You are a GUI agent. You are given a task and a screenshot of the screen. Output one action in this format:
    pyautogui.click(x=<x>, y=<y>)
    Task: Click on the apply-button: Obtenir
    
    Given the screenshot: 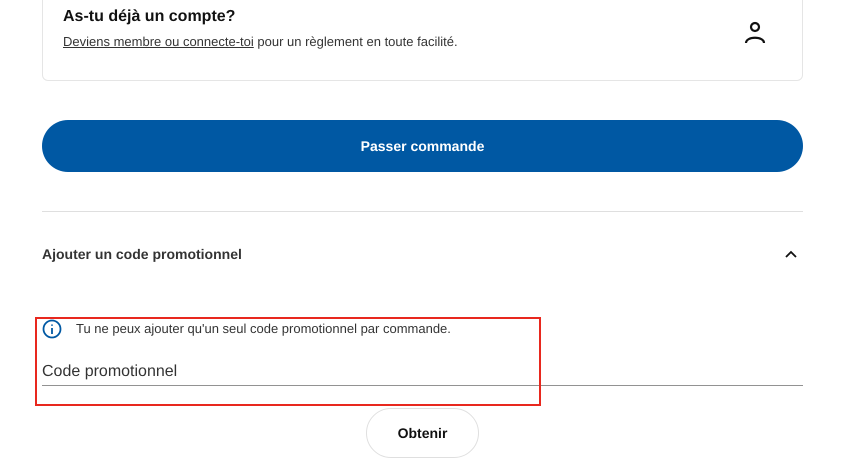 What is the action you would take?
    pyautogui.click(x=422, y=433)
    